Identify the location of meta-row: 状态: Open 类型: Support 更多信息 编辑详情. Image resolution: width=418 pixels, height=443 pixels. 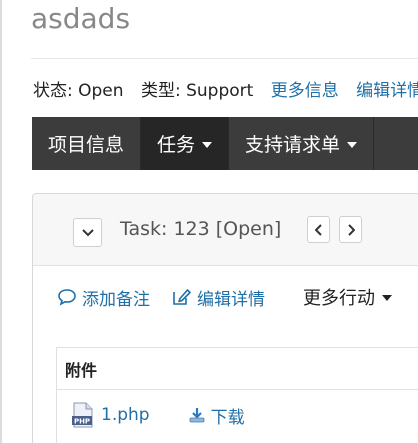
(225, 88).